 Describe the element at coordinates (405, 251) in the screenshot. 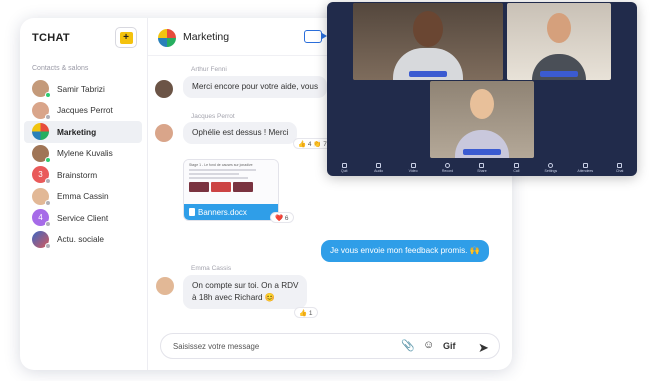

I see `own-message-bubble: Je vous envoie mon feedback promis. 🙌` at that location.